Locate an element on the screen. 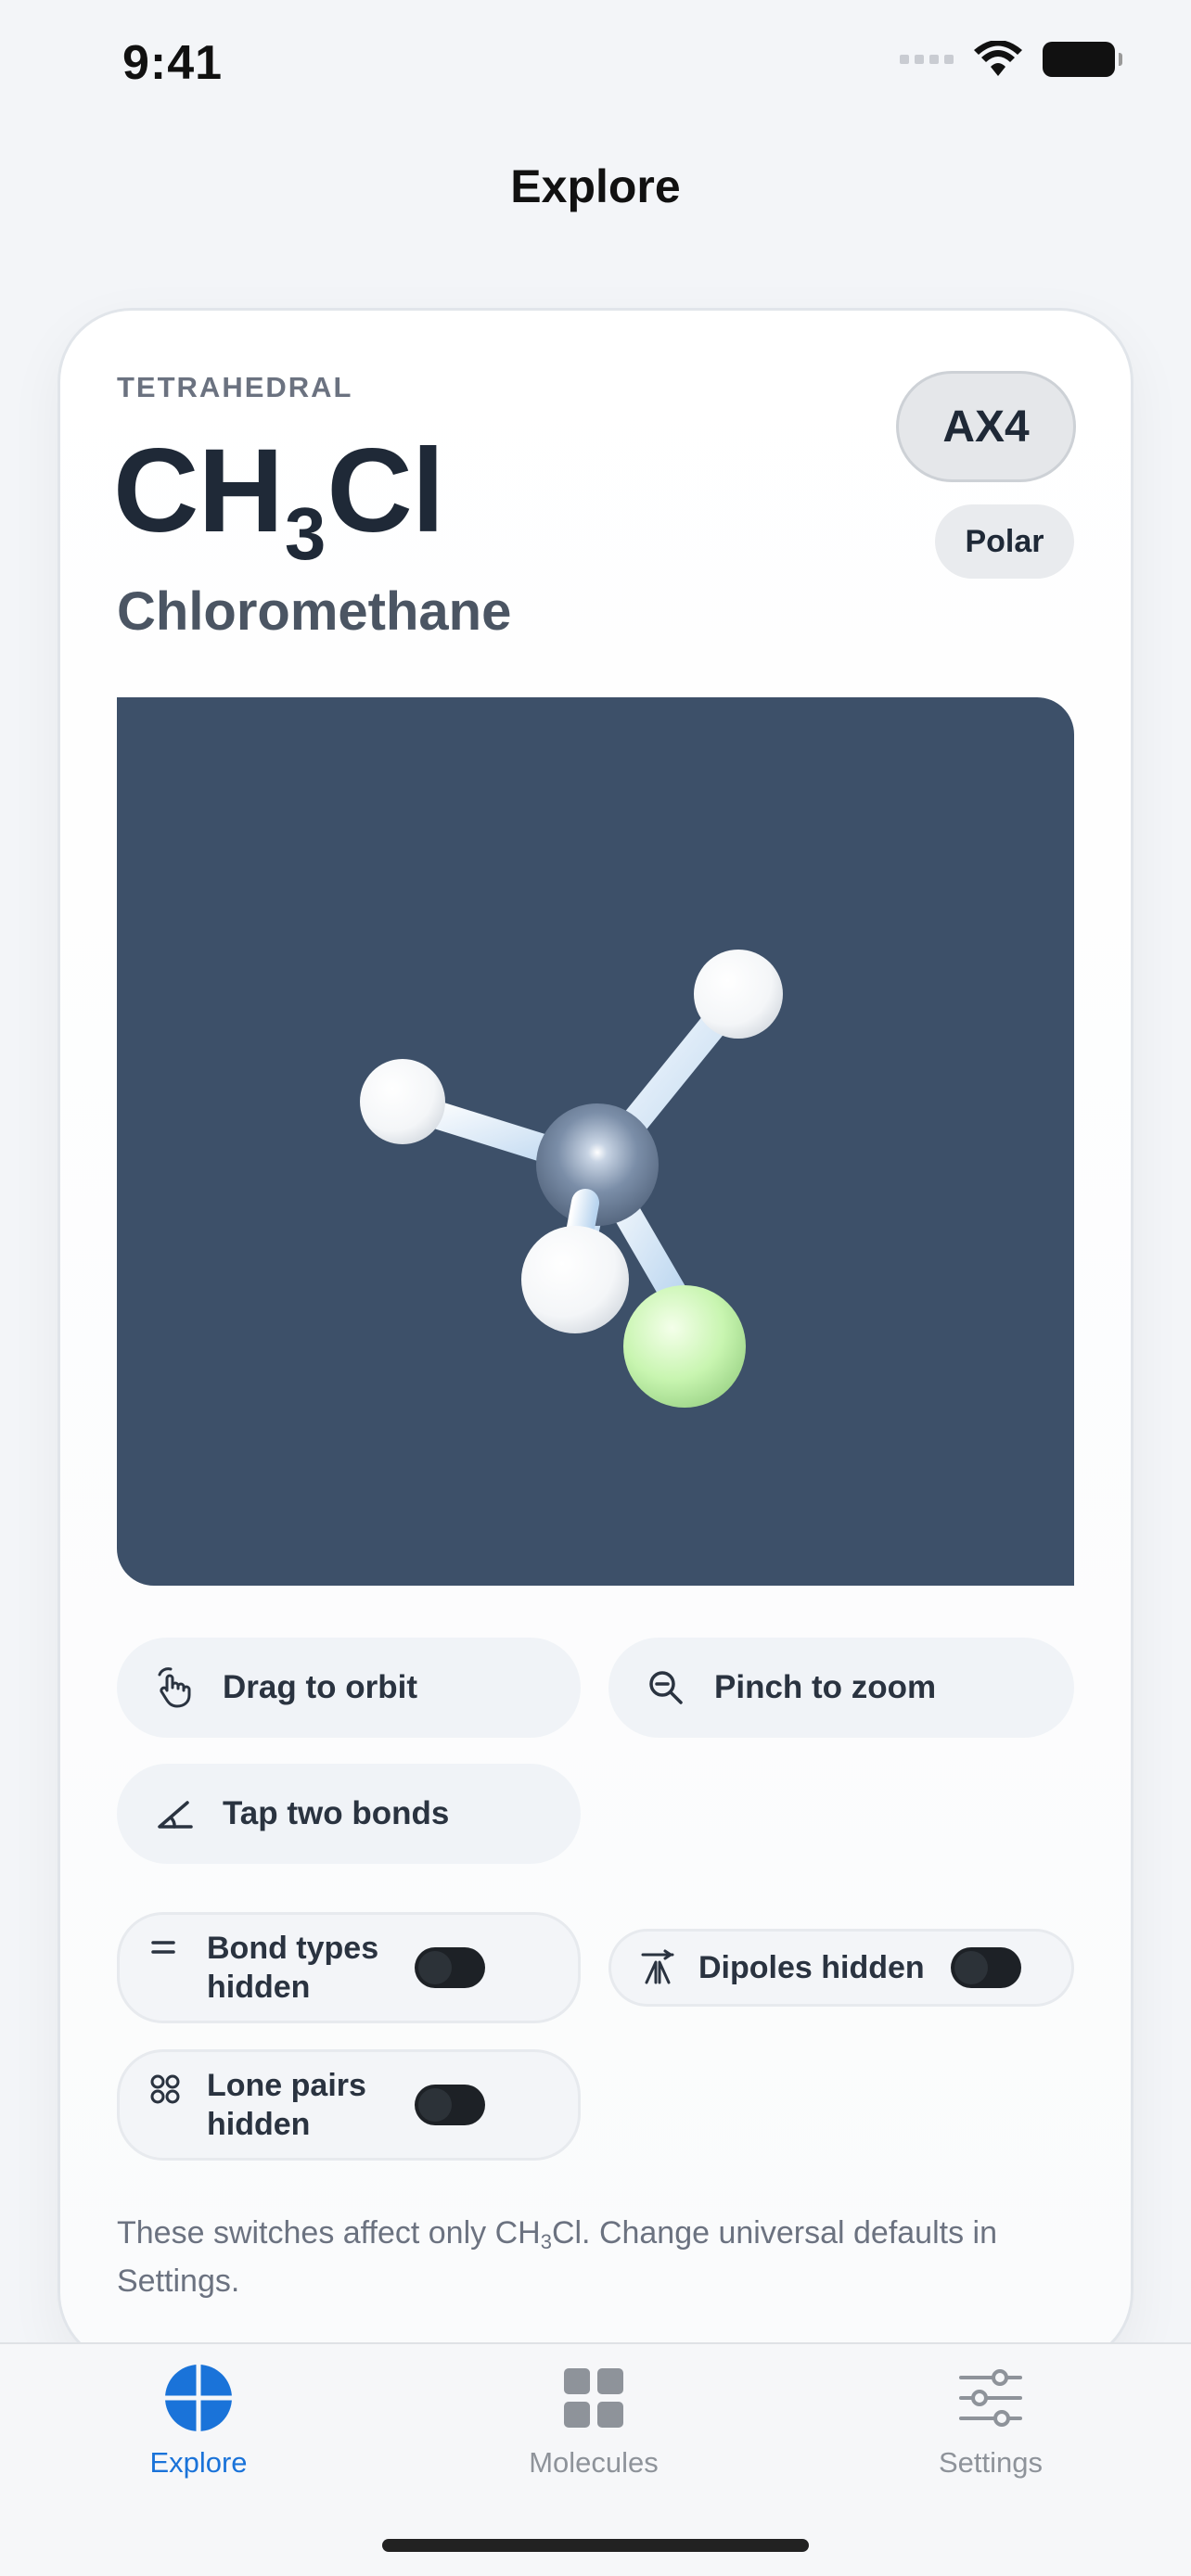  globe-icon is located at coordinates (198, 2398).